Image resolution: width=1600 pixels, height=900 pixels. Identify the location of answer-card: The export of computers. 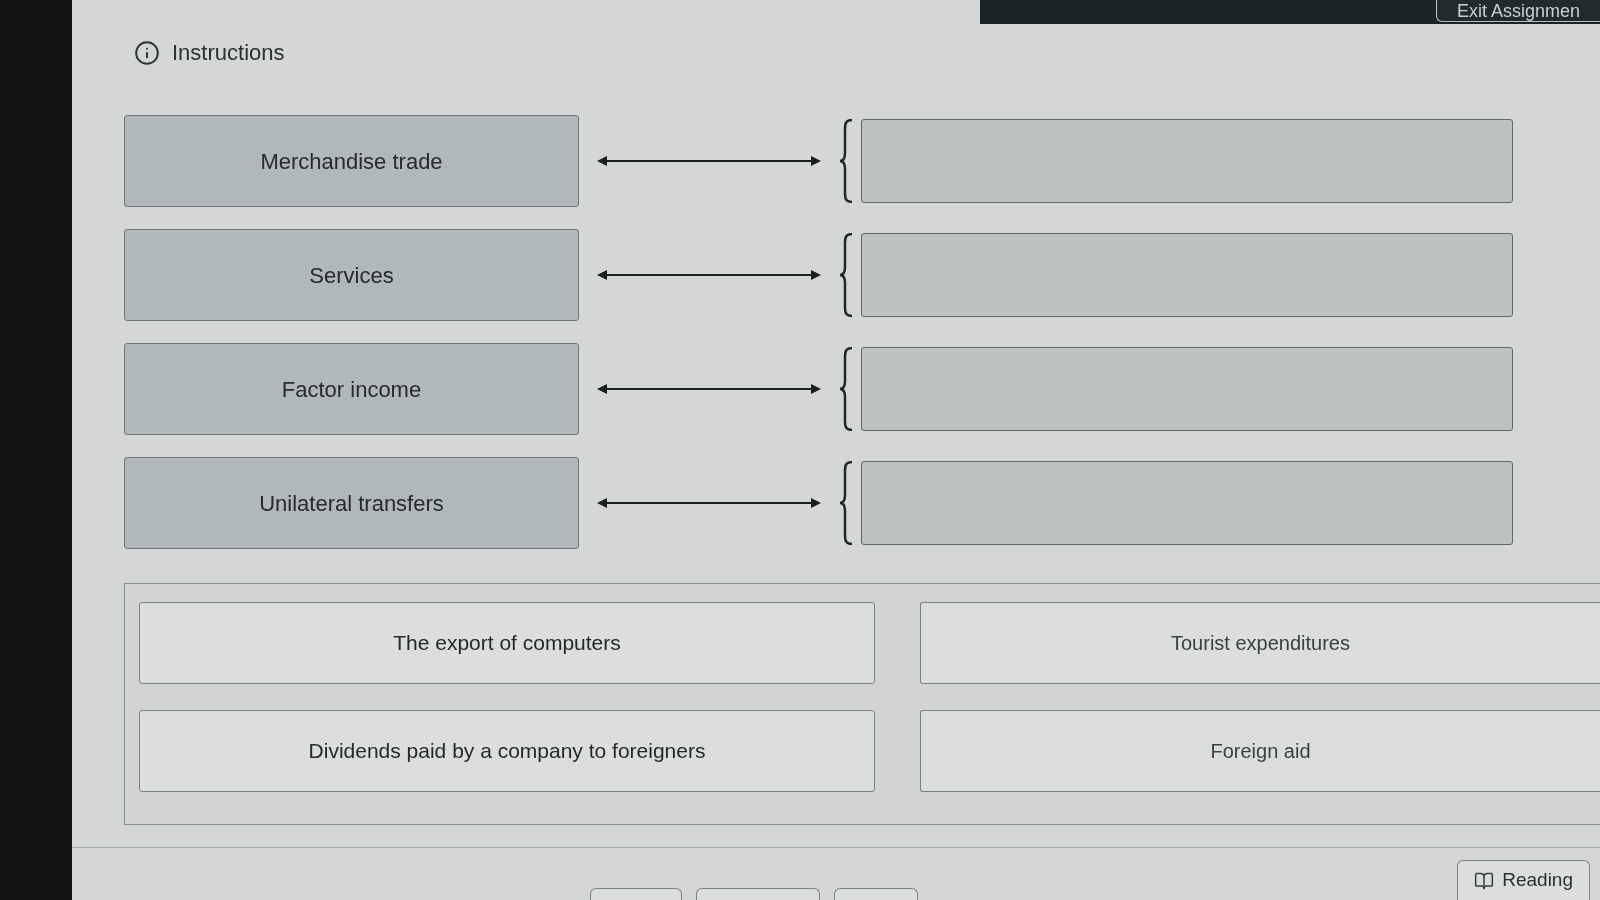
(507, 643).